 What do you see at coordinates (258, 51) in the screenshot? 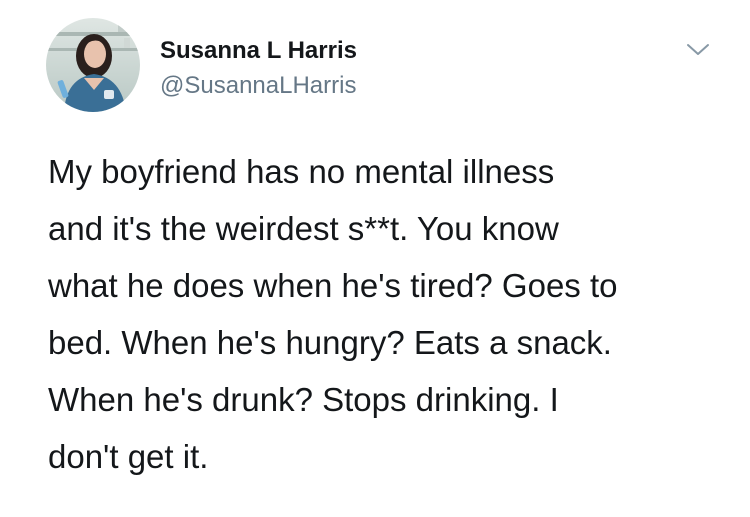
I see `user-name: Susanna L Harris` at bounding box center [258, 51].